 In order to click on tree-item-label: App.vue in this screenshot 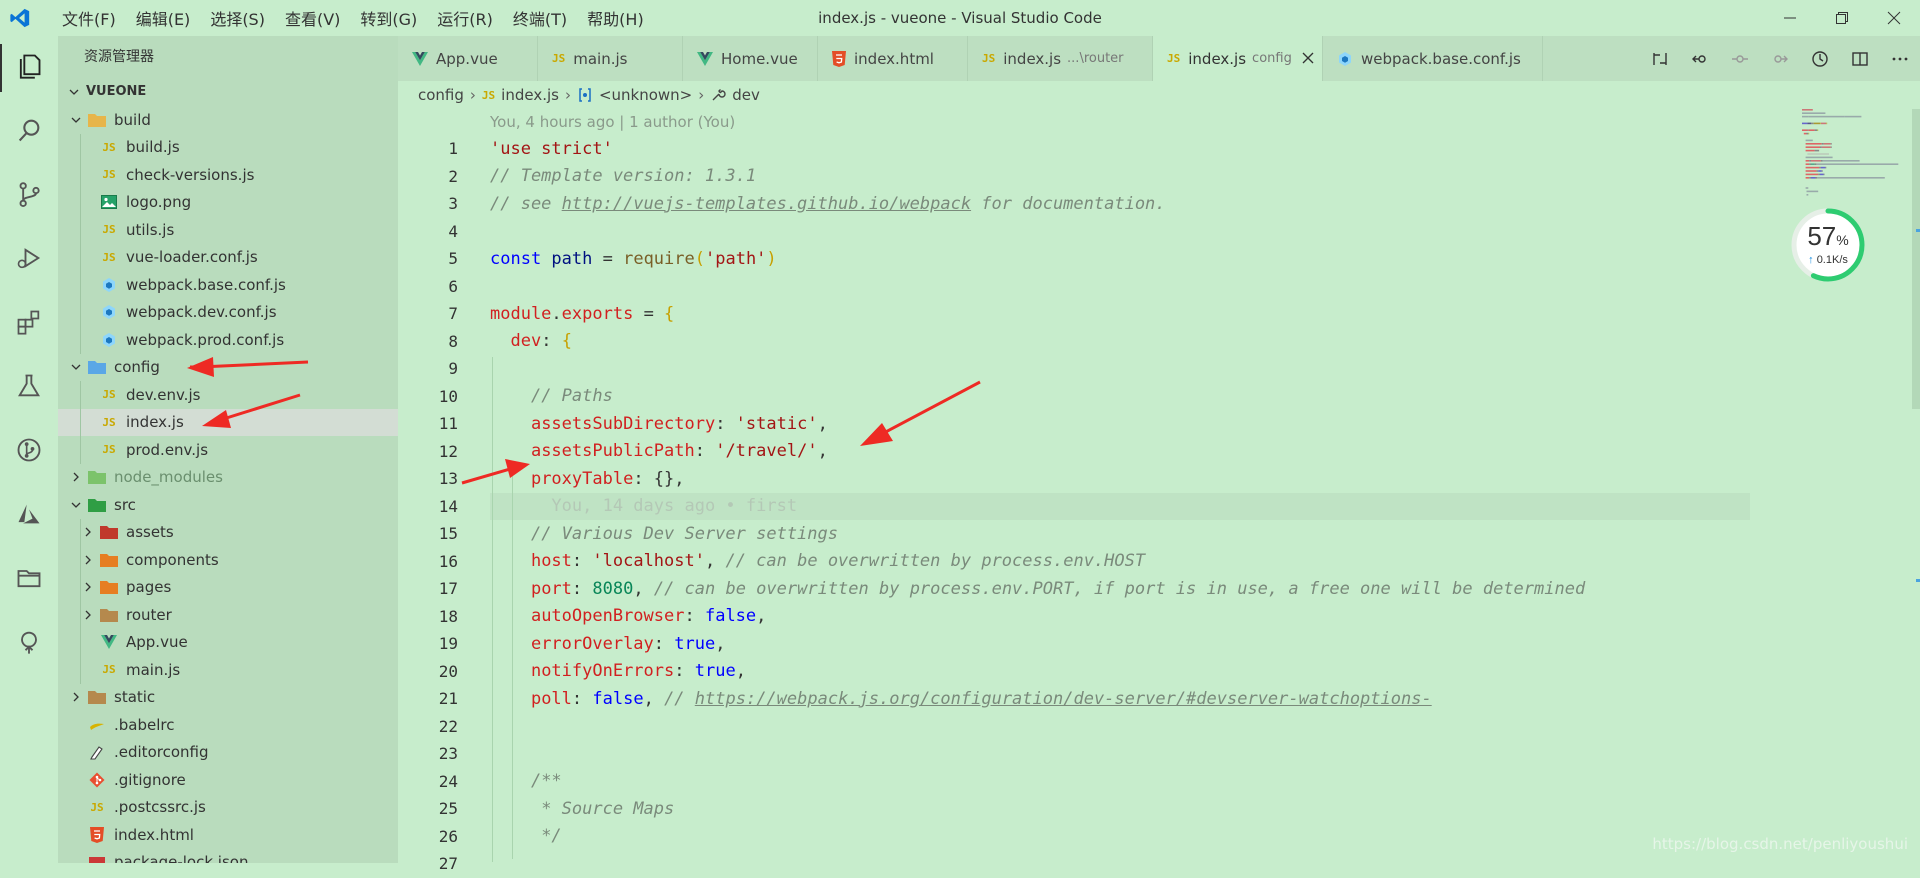, I will do `click(157, 642)`.